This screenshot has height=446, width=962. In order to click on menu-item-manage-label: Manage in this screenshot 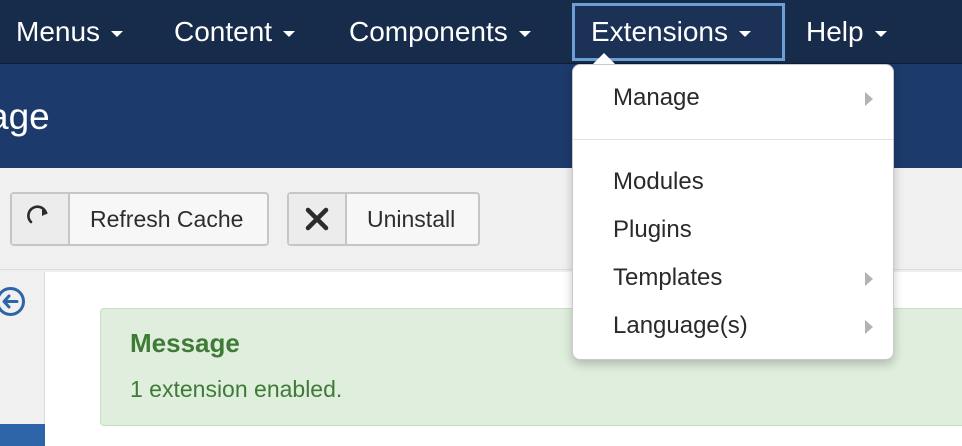, I will do `click(656, 97)`.